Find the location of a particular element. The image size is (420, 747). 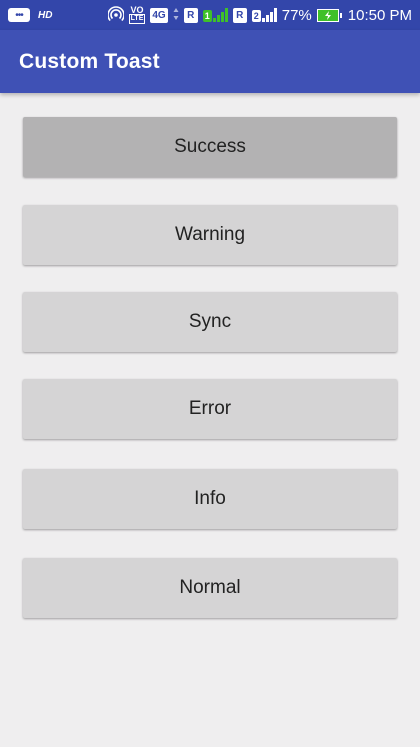

volte-indicator: VO LTE is located at coordinates (137, 14).